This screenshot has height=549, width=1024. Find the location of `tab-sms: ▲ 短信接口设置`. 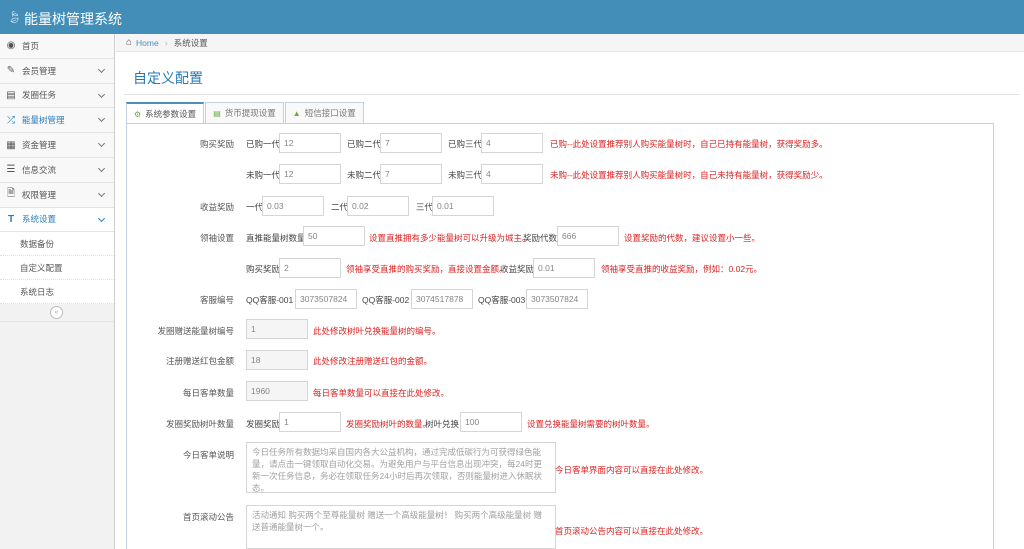

tab-sms: ▲ 短信接口设置 is located at coordinates (324, 112).